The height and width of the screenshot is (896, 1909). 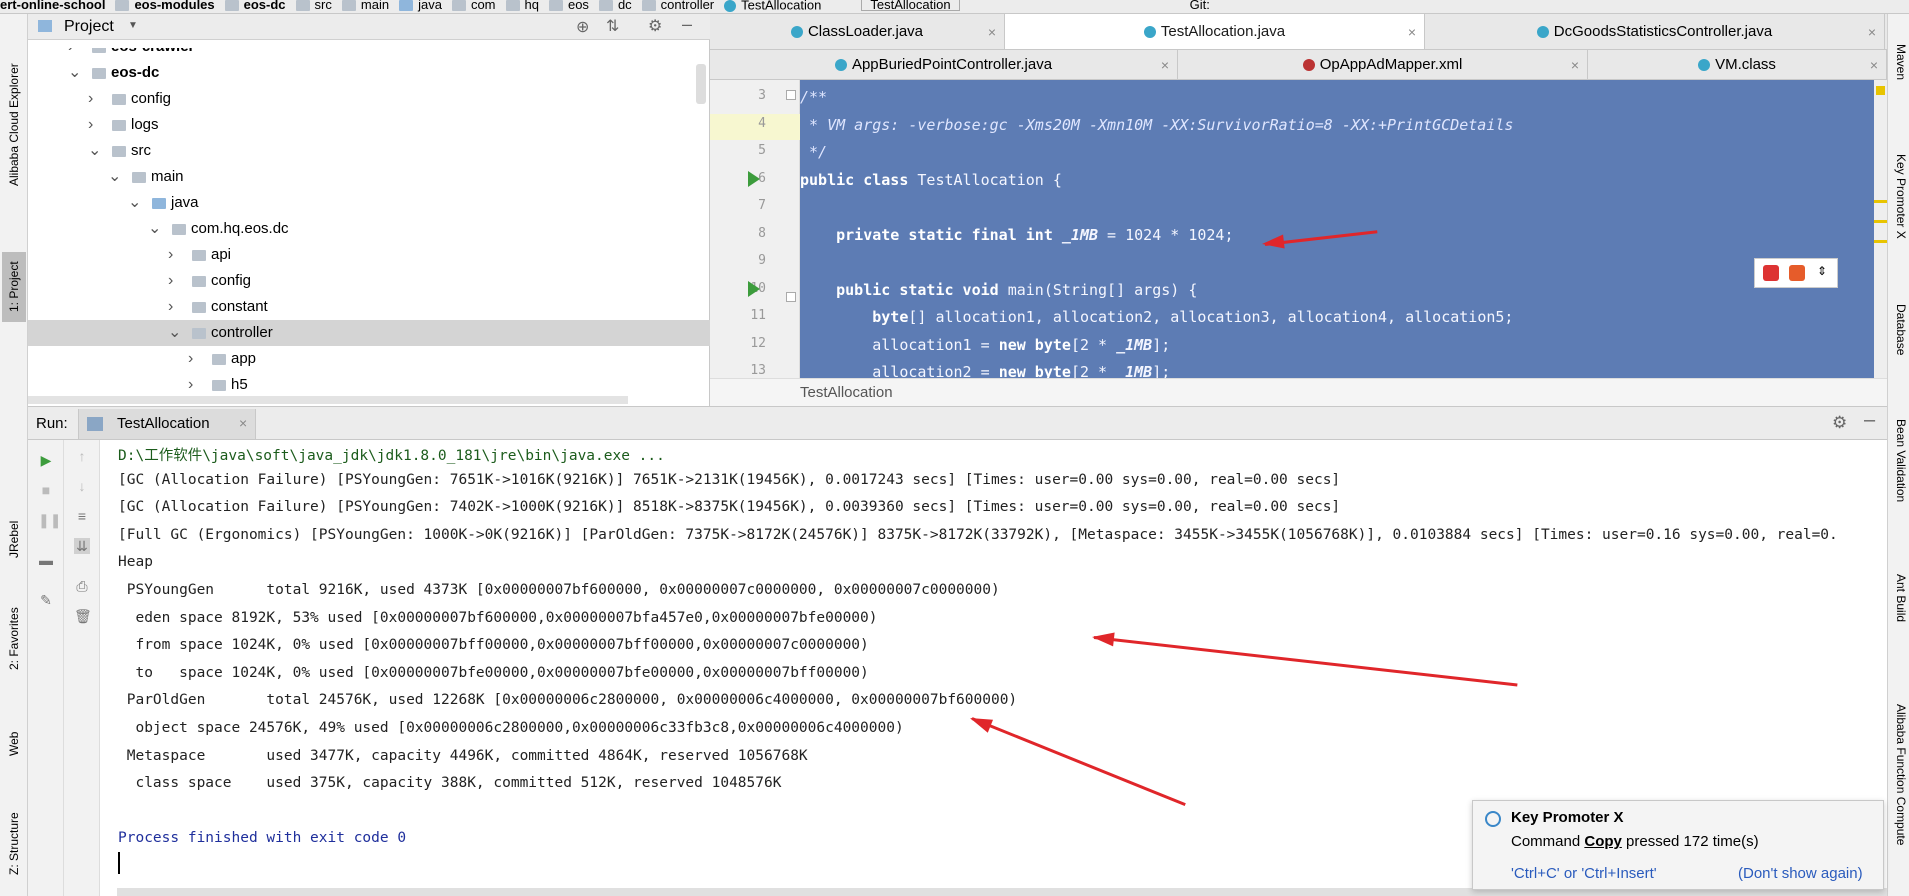 I want to click on editor-tab: VM.class ×, so click(x=1737, y=64).